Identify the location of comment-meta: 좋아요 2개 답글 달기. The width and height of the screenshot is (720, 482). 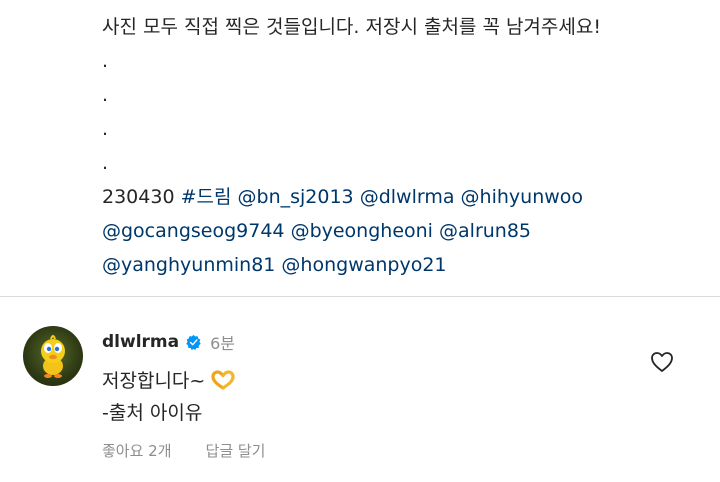
(183, 450).